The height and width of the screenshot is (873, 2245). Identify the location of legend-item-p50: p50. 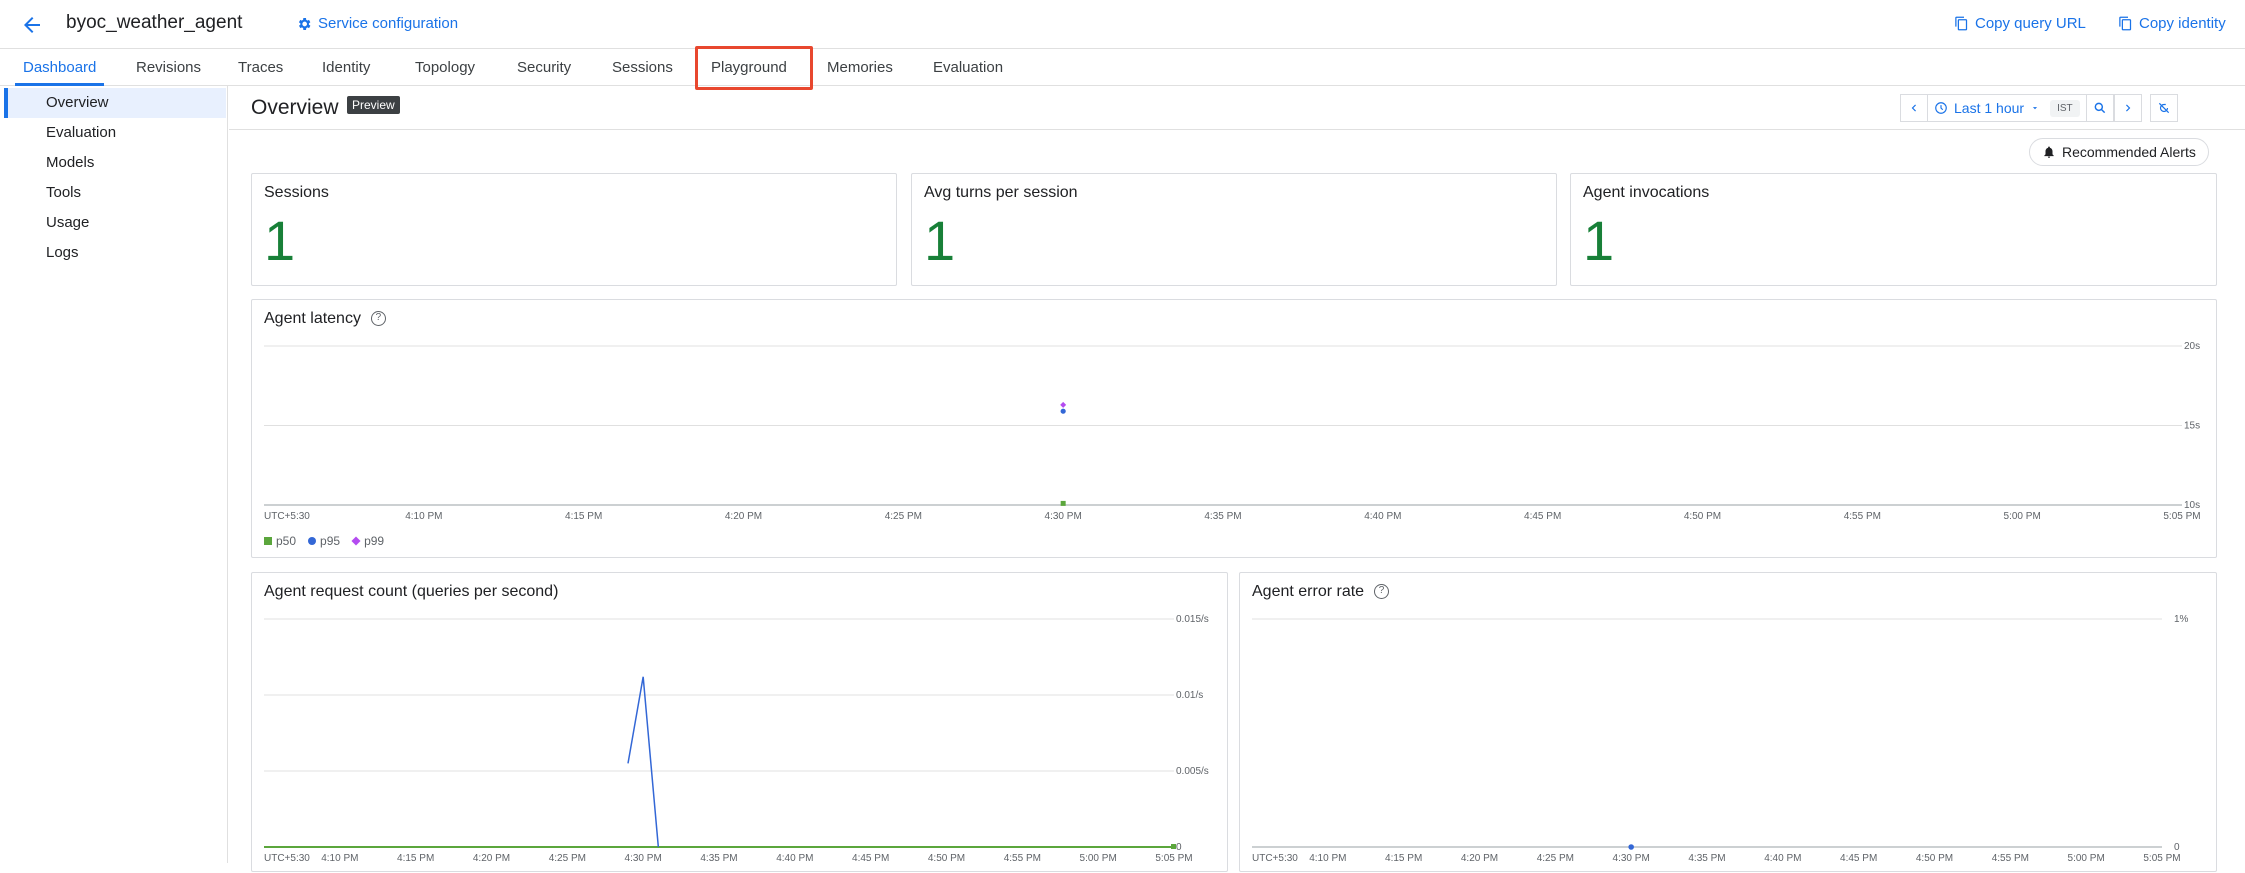
(280, 541).